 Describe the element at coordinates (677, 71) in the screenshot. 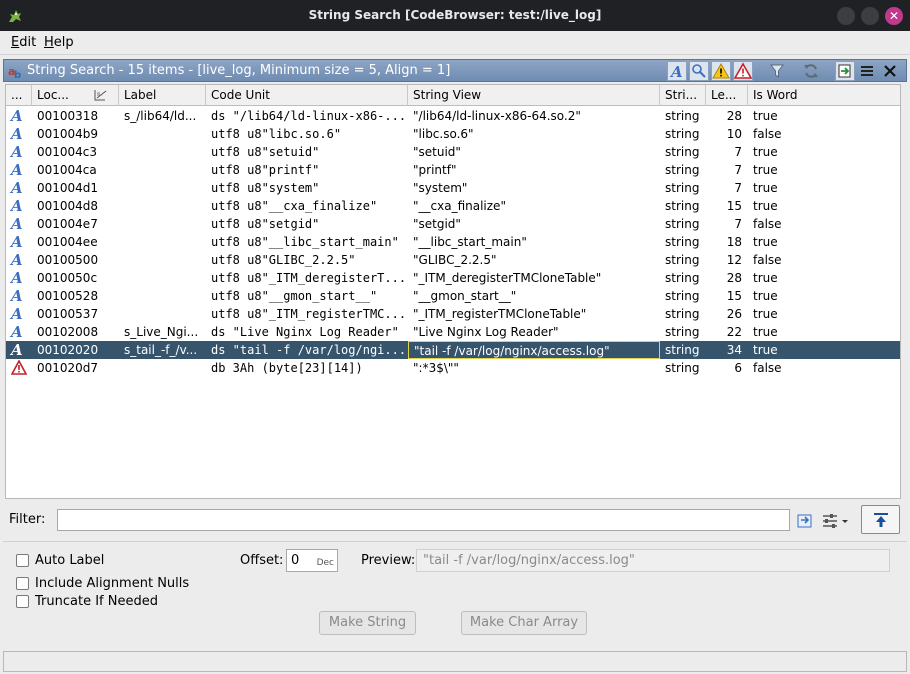

I see `string-type-toggle: A` at that location.